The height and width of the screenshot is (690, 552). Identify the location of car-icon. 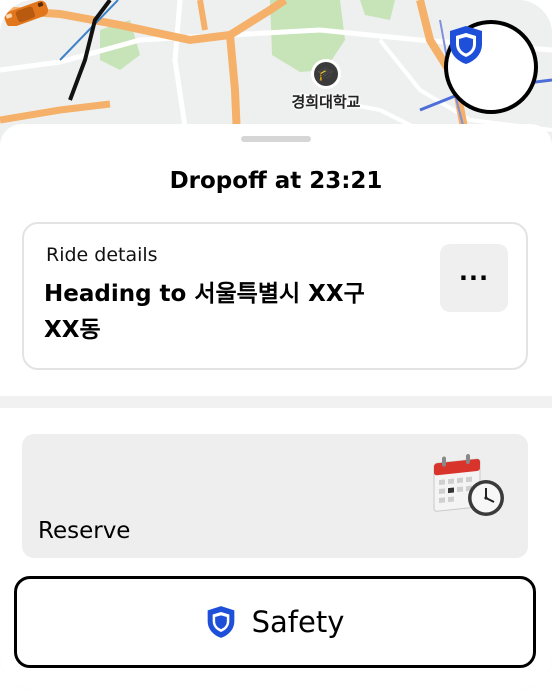
(26, 13).